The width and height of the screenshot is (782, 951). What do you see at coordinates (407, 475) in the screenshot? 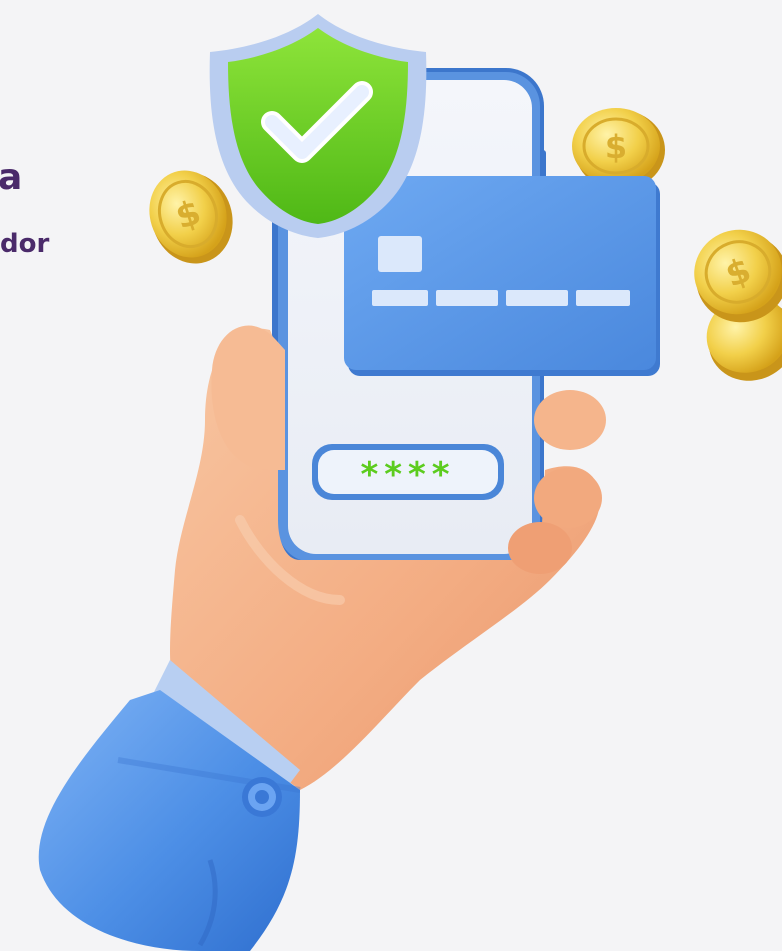
I see `pin-mask-text: ****` at bounding box center [407, 475].